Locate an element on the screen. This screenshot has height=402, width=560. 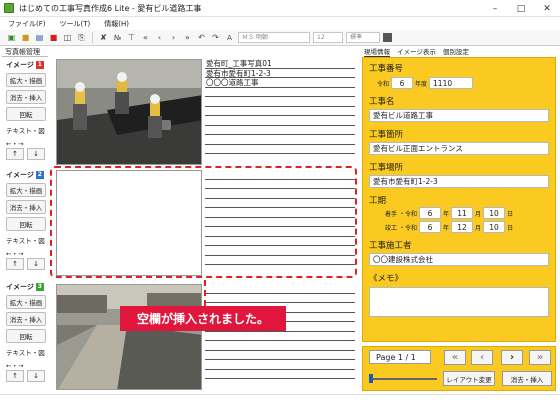
photo-1-description: 愛有町_工事写真01 愛有市愛有町1-2-3 〇〇〇道路工事 is located at coordinates (280, 112).